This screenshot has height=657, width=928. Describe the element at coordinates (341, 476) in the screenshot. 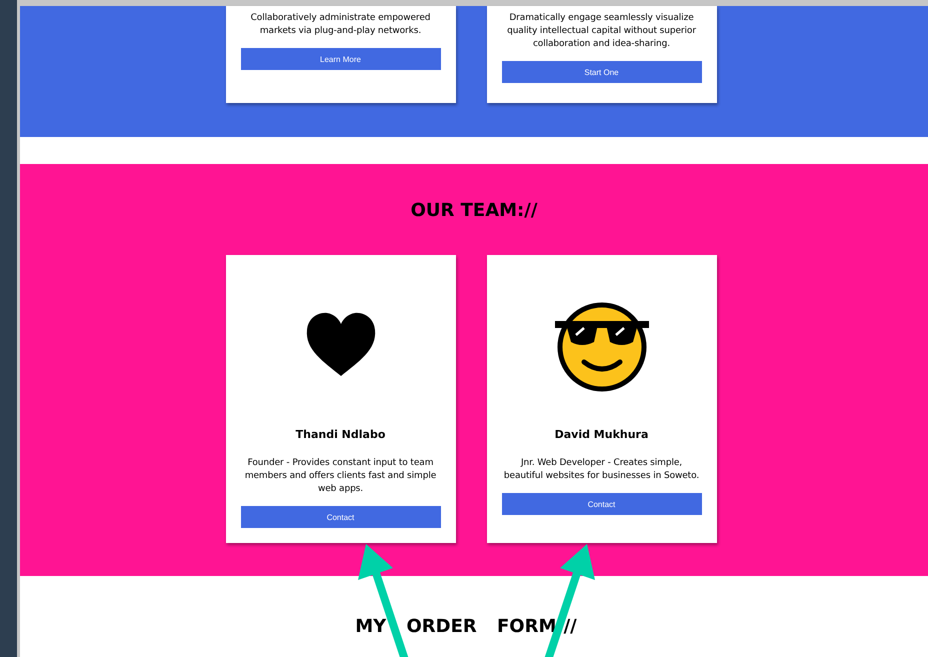

I see `member-description: Founder - Provides constant input to team members and offers clients fast and simple web apps.` at that location.